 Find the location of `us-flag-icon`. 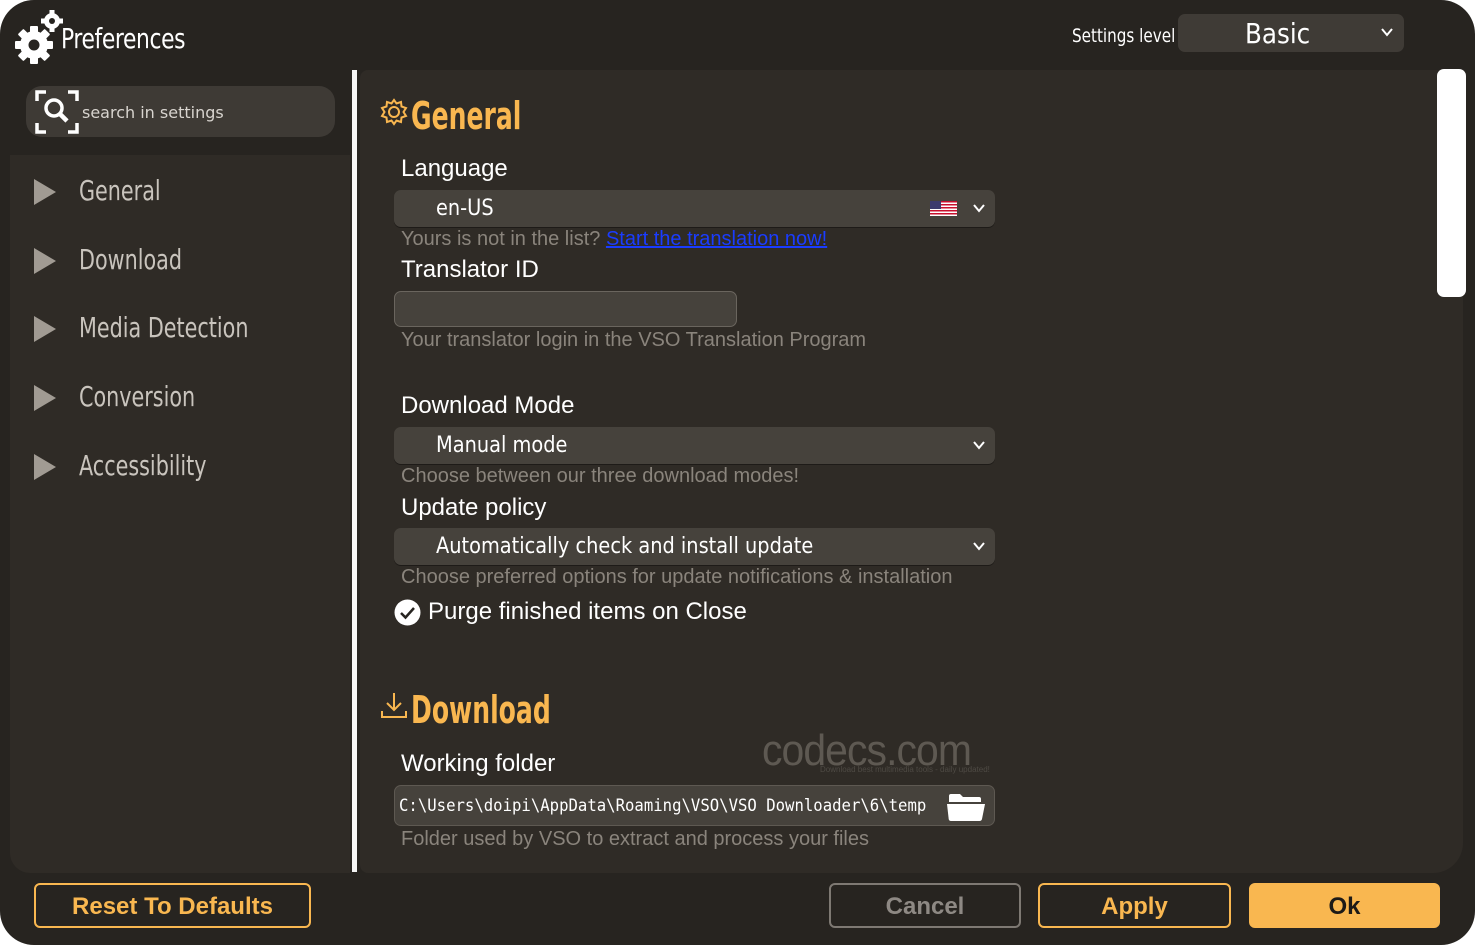

us-flag-icon is located at coordinates (943, 208).